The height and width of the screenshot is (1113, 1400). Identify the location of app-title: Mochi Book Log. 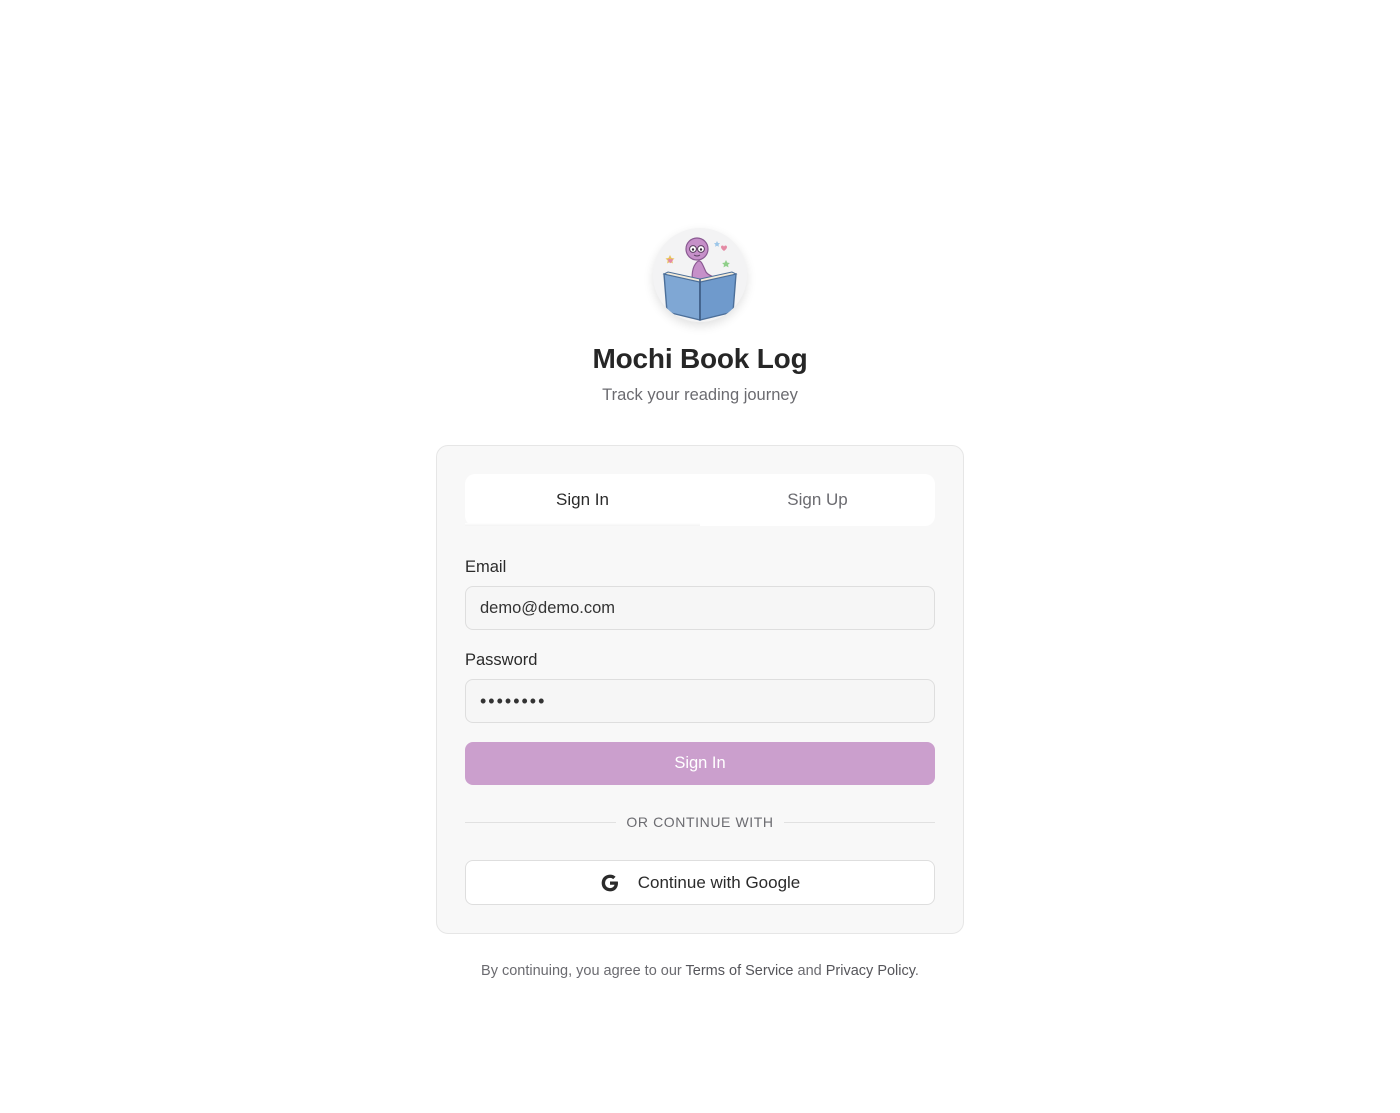
(700, 358).